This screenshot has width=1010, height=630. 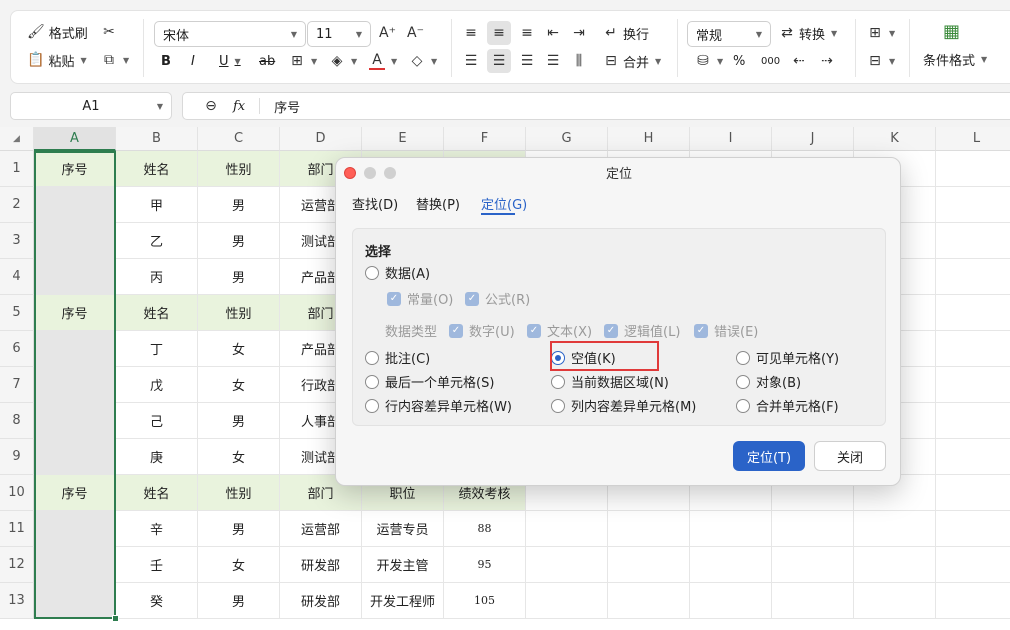 I want to click on thousands-button: 000, so click(x=770, y=61).